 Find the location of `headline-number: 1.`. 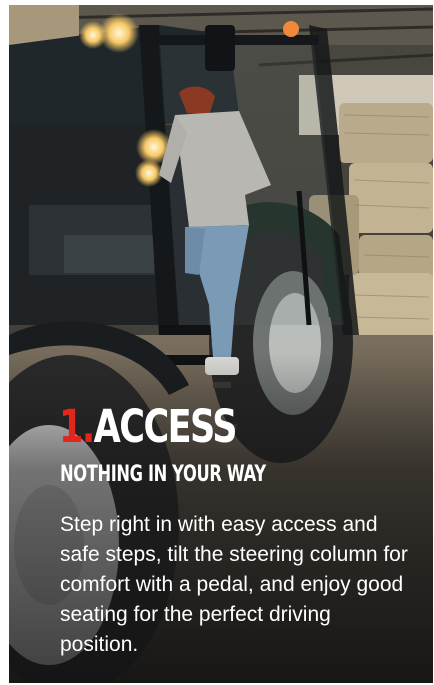

headline-number: 1. is located at coordinates (77, 426).